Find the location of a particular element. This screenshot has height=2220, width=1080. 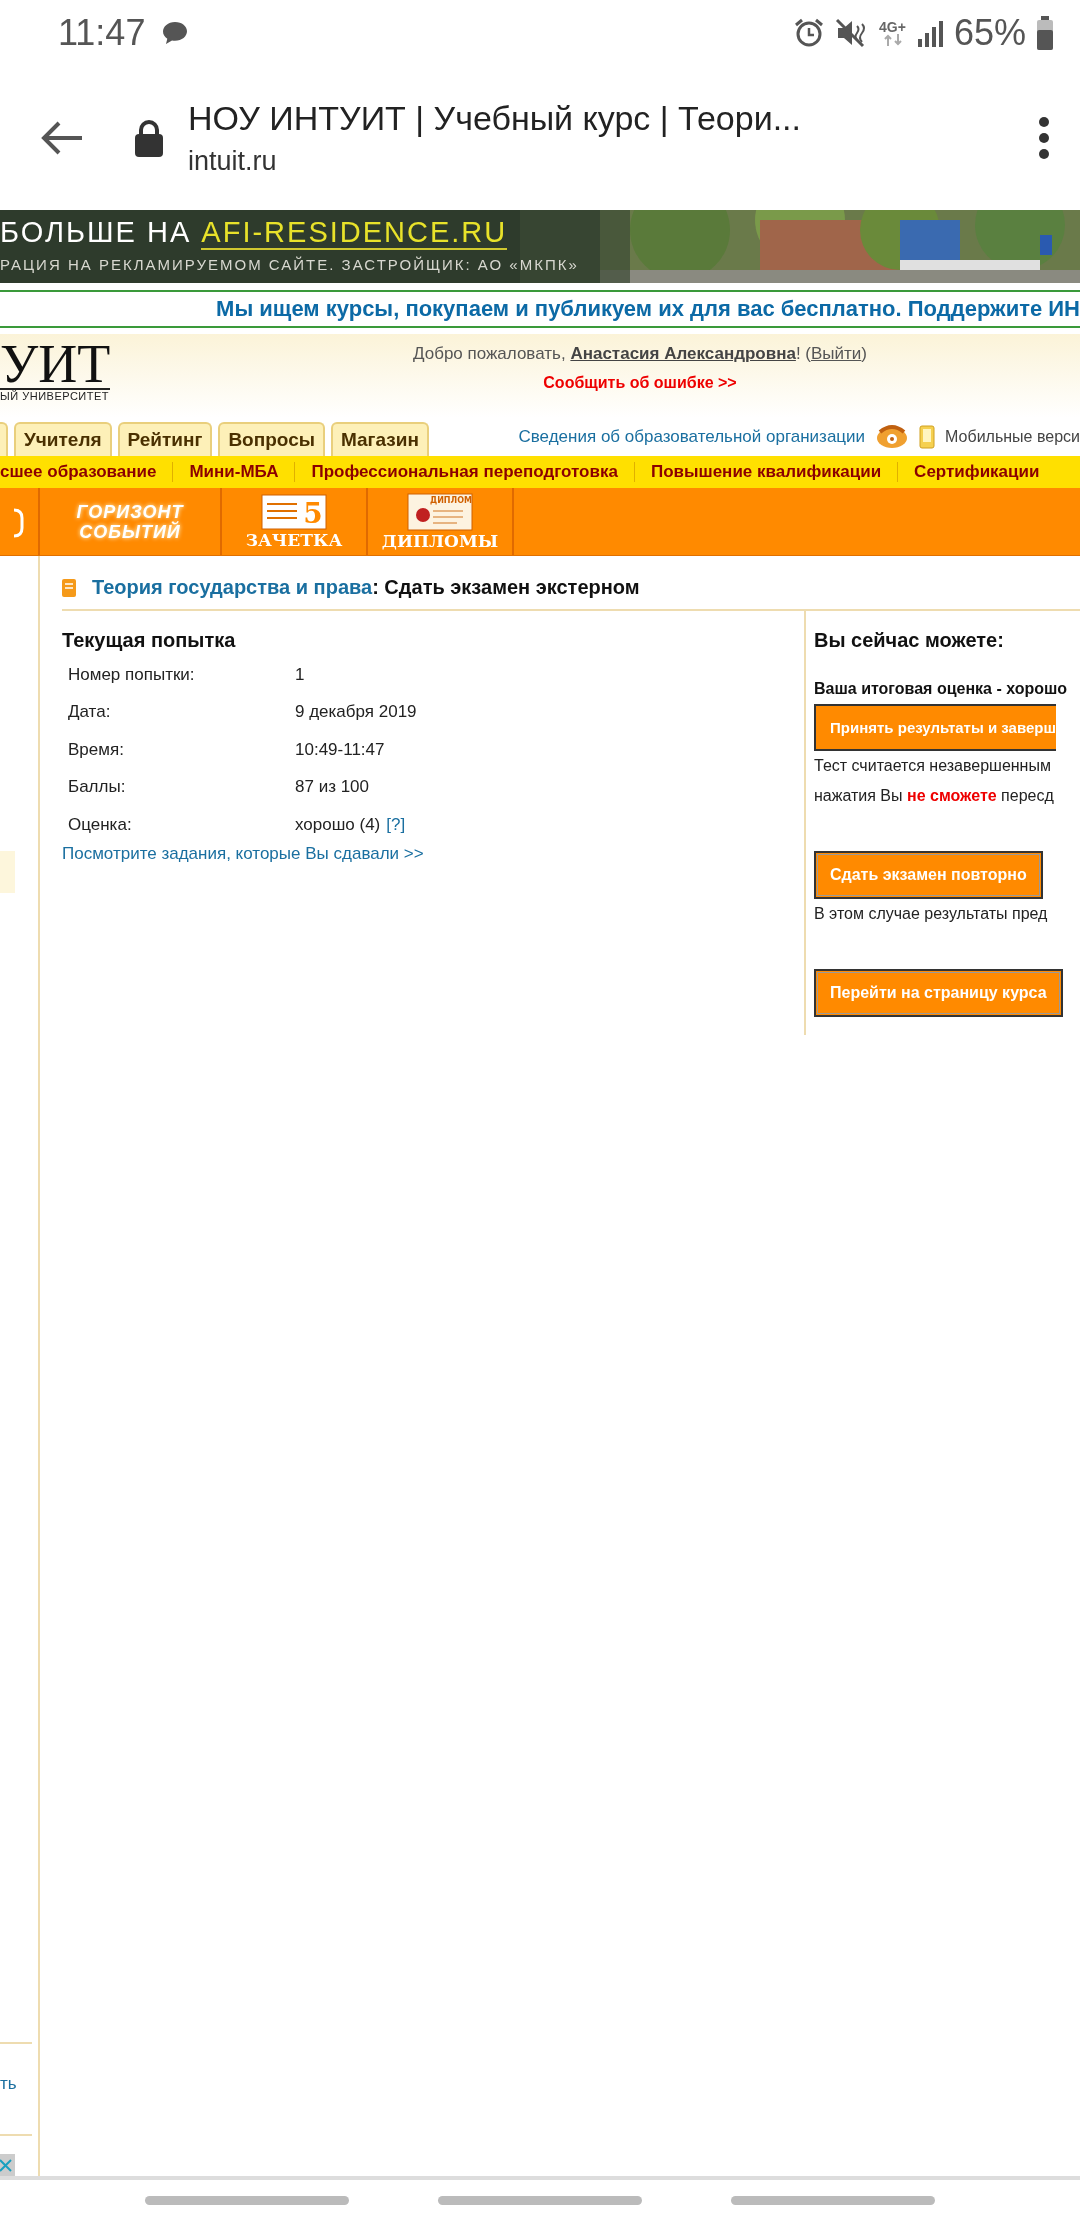

nav-tab: Рейтинг is located at coordinates (165, 439).